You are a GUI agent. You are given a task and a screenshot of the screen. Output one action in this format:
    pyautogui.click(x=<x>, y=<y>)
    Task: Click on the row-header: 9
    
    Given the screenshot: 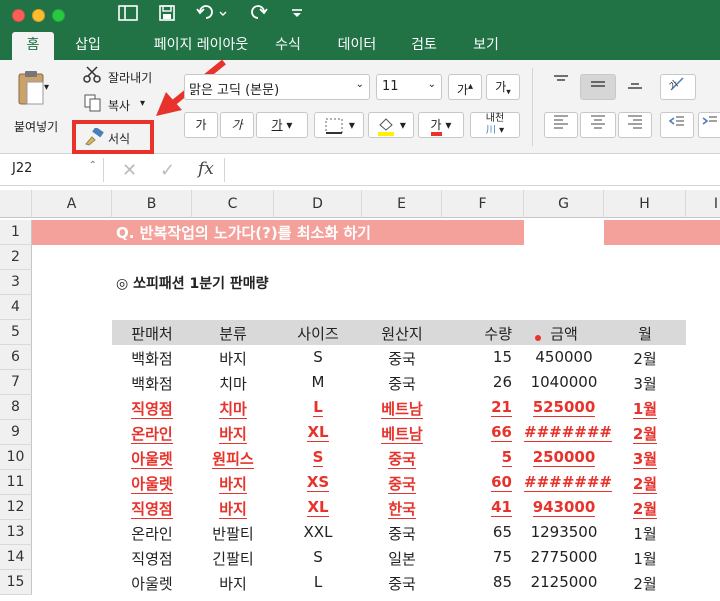 What is the action you would take?
    pyautogui.click(x=16, y=432)
    